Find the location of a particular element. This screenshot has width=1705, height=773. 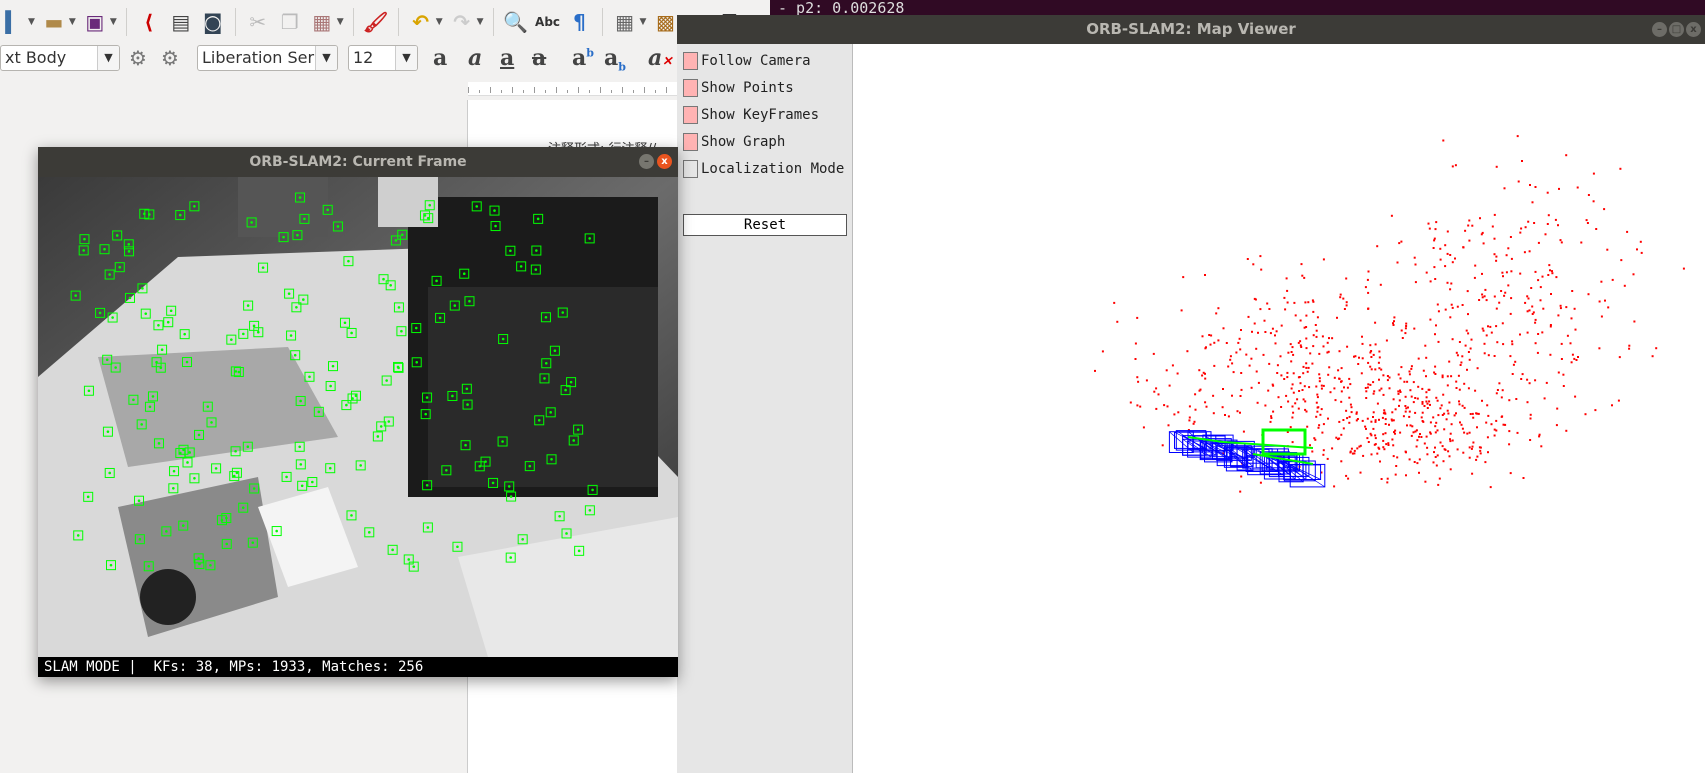

ruler is located at coordinates (574, 89).